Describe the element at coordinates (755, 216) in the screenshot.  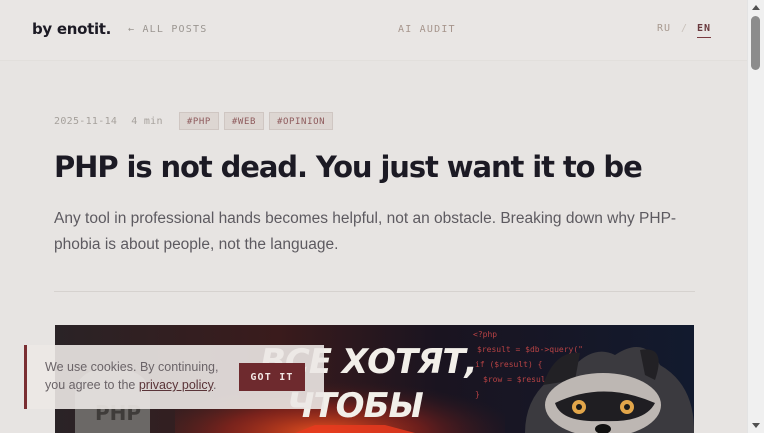
I see `scrollbar` at that location.